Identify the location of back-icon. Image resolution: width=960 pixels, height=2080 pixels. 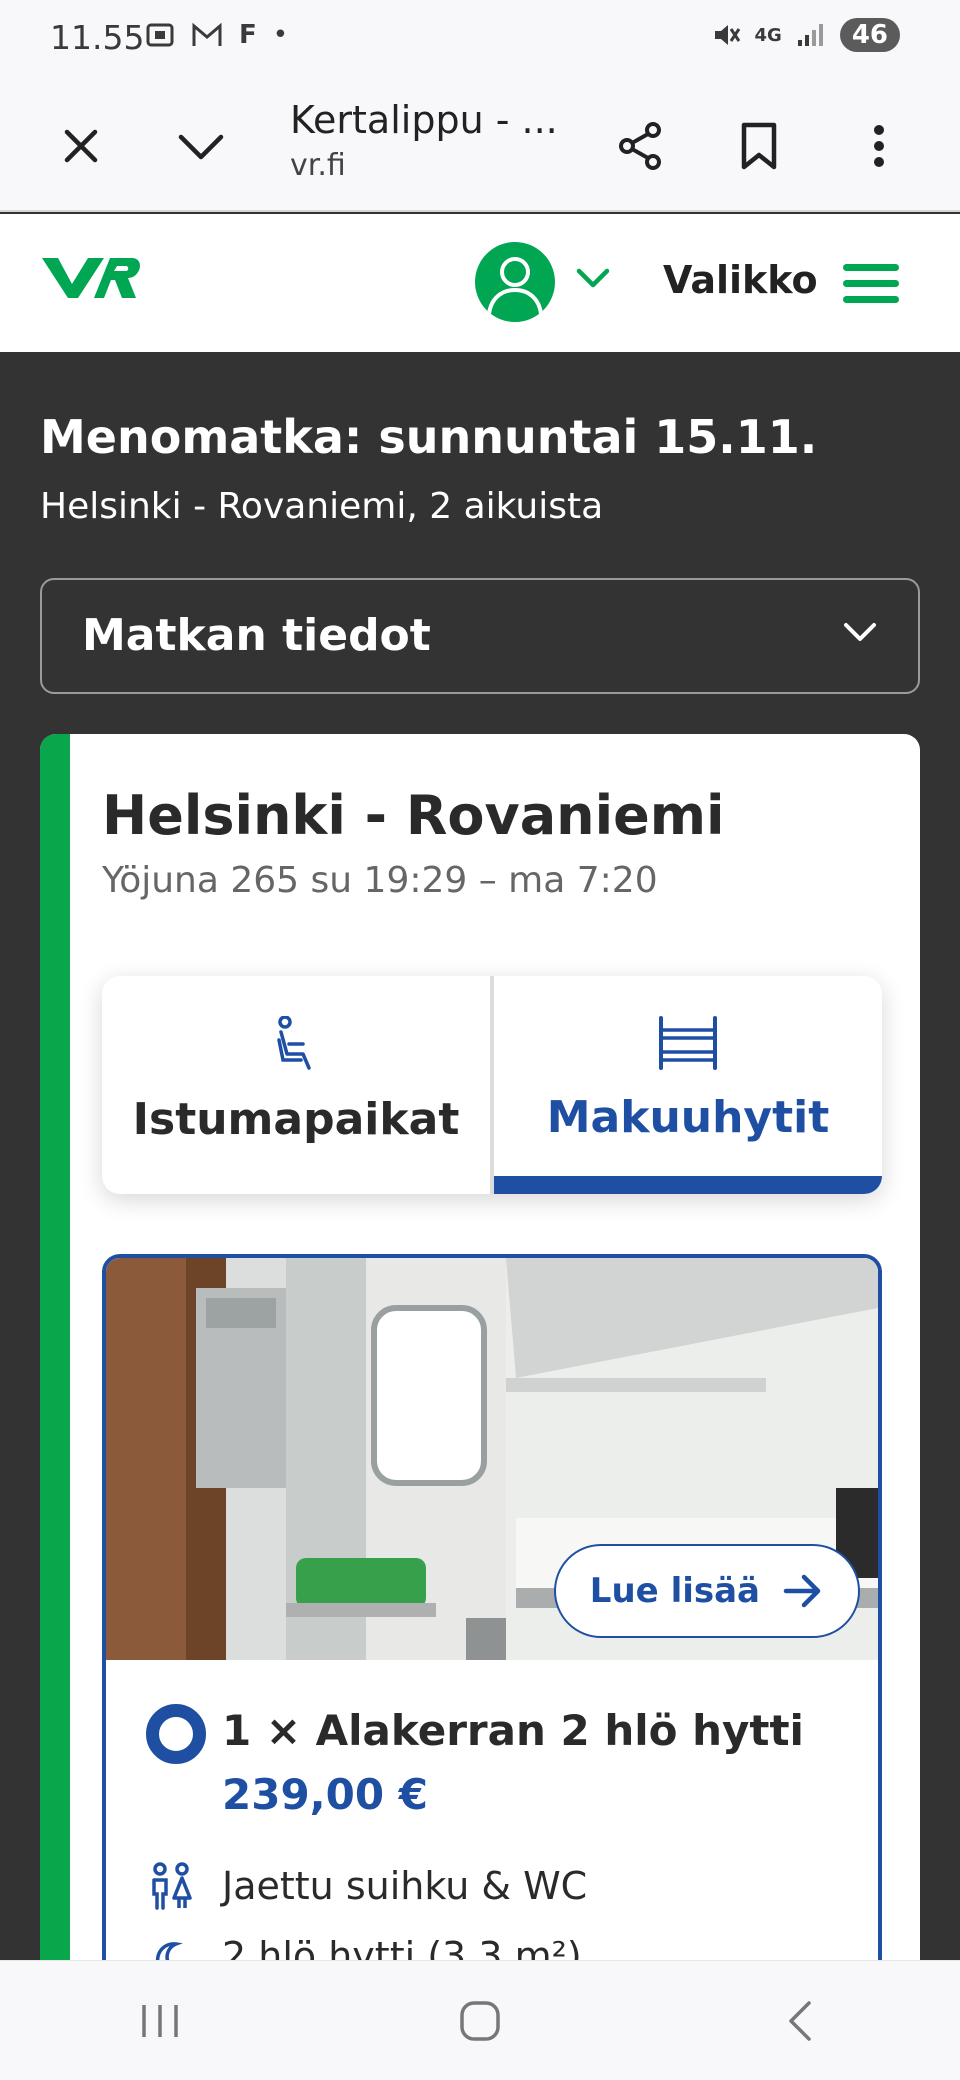
(800, 2020).